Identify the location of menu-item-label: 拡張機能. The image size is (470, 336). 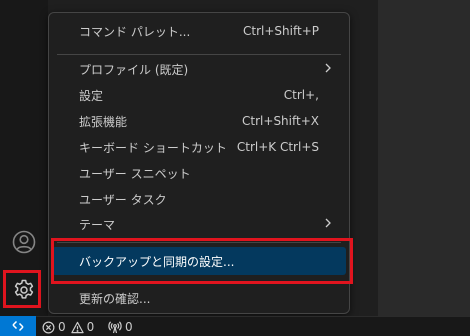
(103, 121).